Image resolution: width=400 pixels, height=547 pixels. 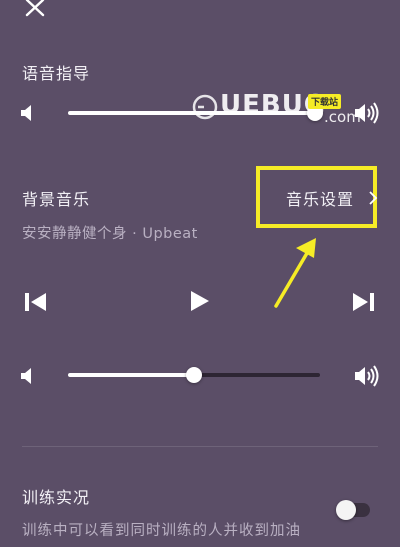 I want to click on previous-track-button, so click(x=36, y=304).